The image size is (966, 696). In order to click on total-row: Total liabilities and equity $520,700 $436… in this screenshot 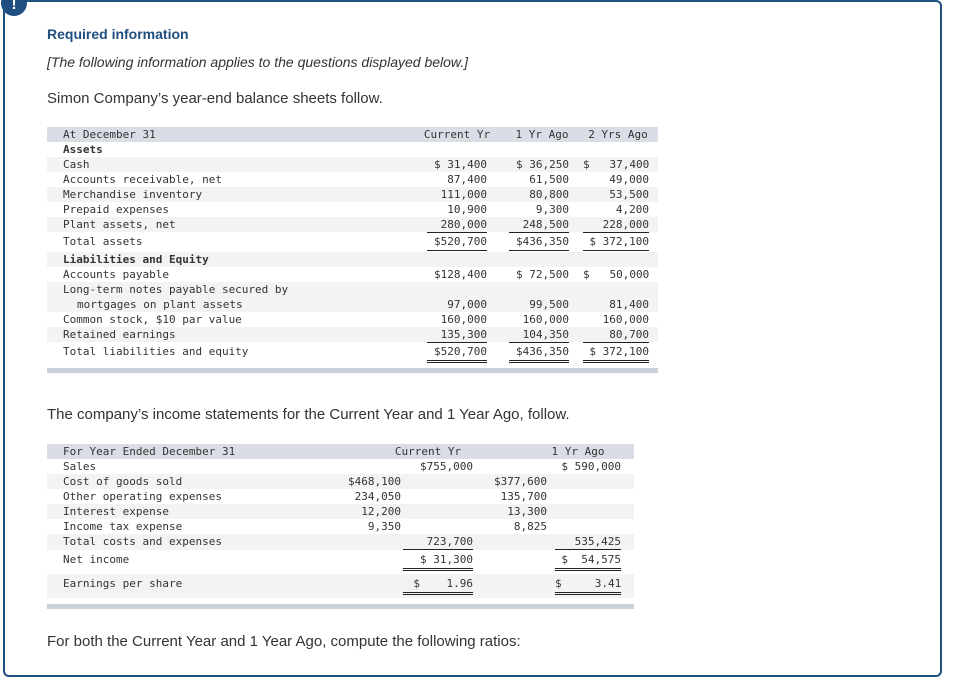, I will do `click(352, 355)`.